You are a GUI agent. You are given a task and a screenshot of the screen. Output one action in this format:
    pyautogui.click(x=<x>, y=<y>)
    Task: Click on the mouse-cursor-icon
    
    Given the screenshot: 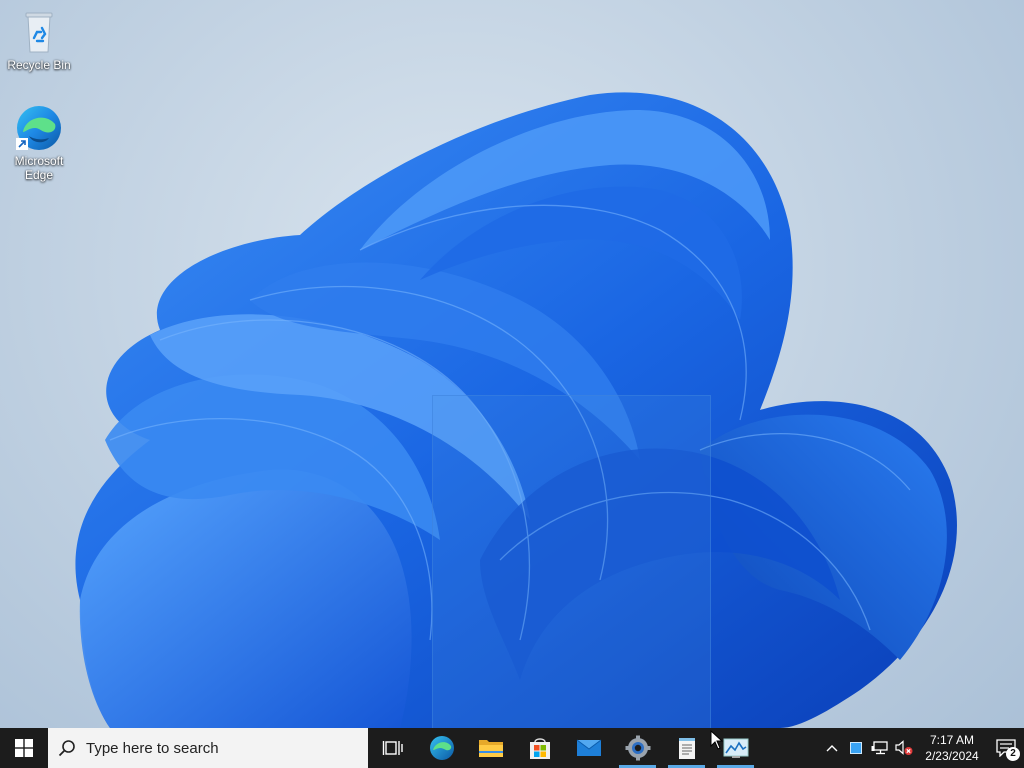 What is the action you would take?
    pyautogui.click(x=717, y=740)
    